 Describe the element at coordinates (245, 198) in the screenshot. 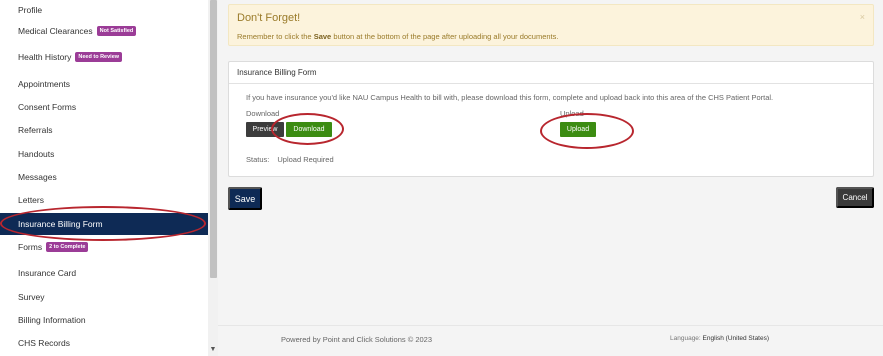

I see `save-button: Save` at that location.